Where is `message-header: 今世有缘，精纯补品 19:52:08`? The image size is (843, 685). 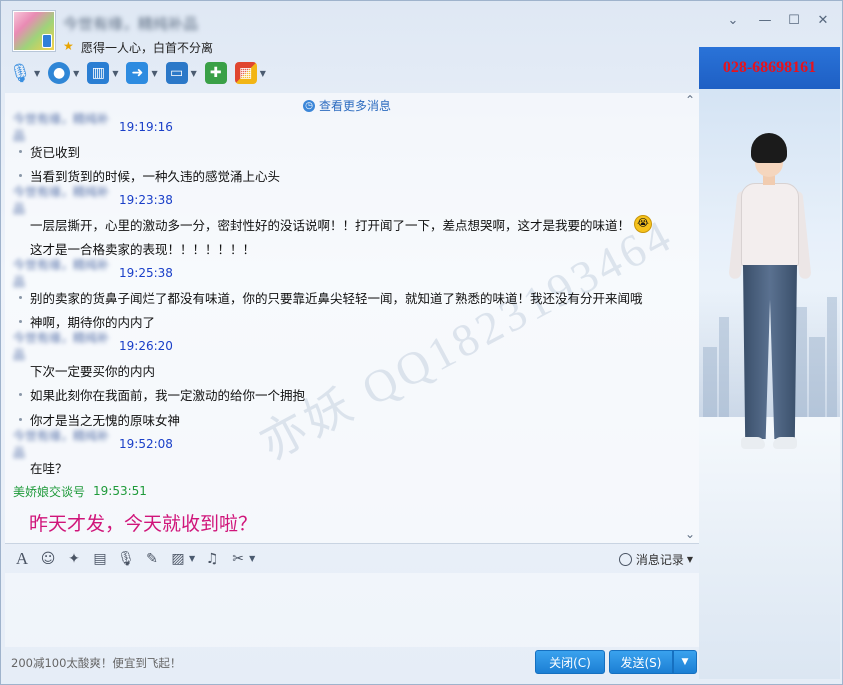 message-header: 今世有缘，精纯补品 19:52:08 is located at coordinates (350, 444).